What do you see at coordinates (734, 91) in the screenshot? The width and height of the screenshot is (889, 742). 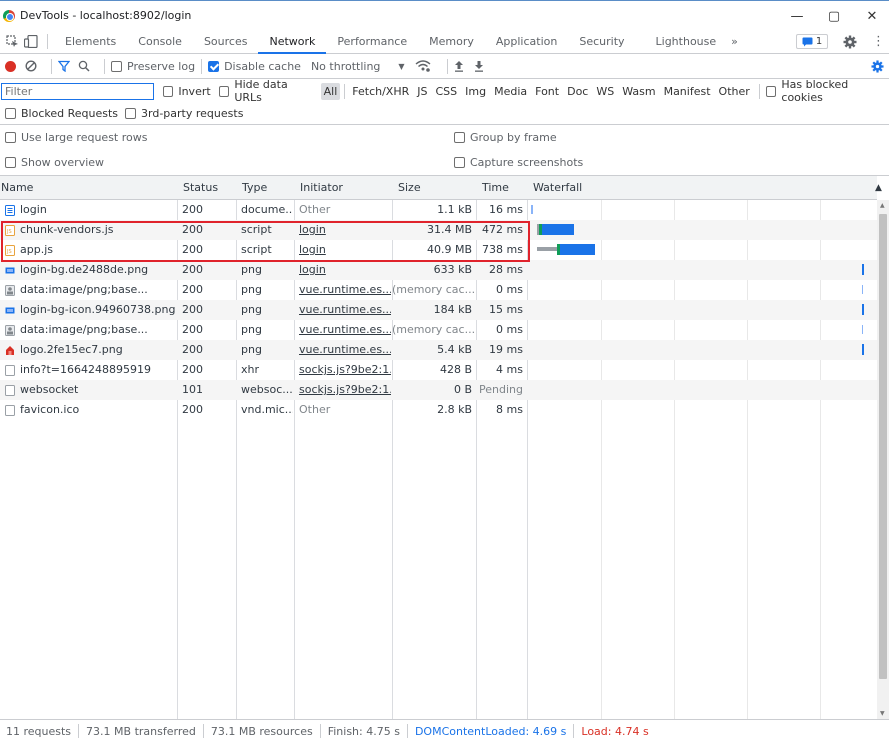 I see `filter-type-other: Other` at bounding box center [734, 91].